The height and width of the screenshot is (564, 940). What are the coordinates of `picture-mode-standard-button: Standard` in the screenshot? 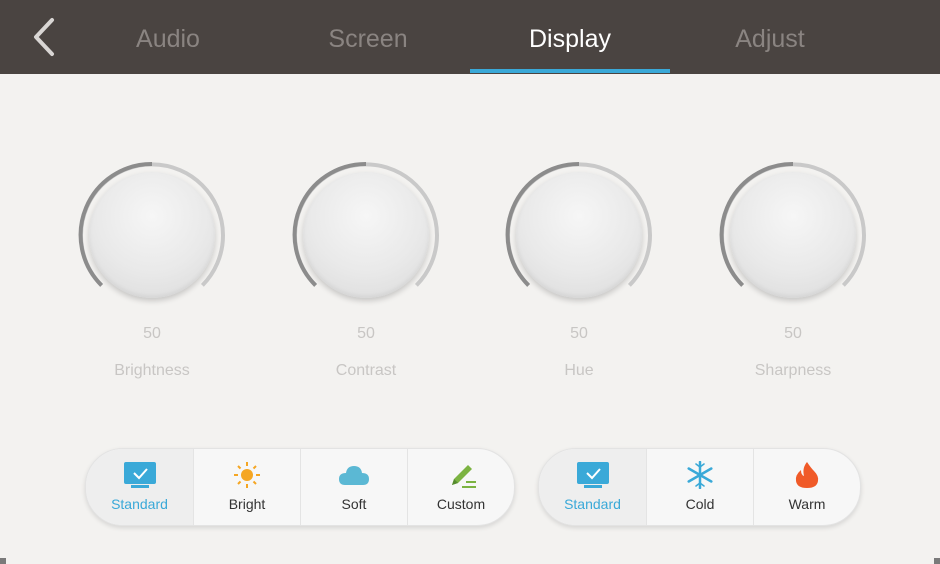 It's located at (139, 487).